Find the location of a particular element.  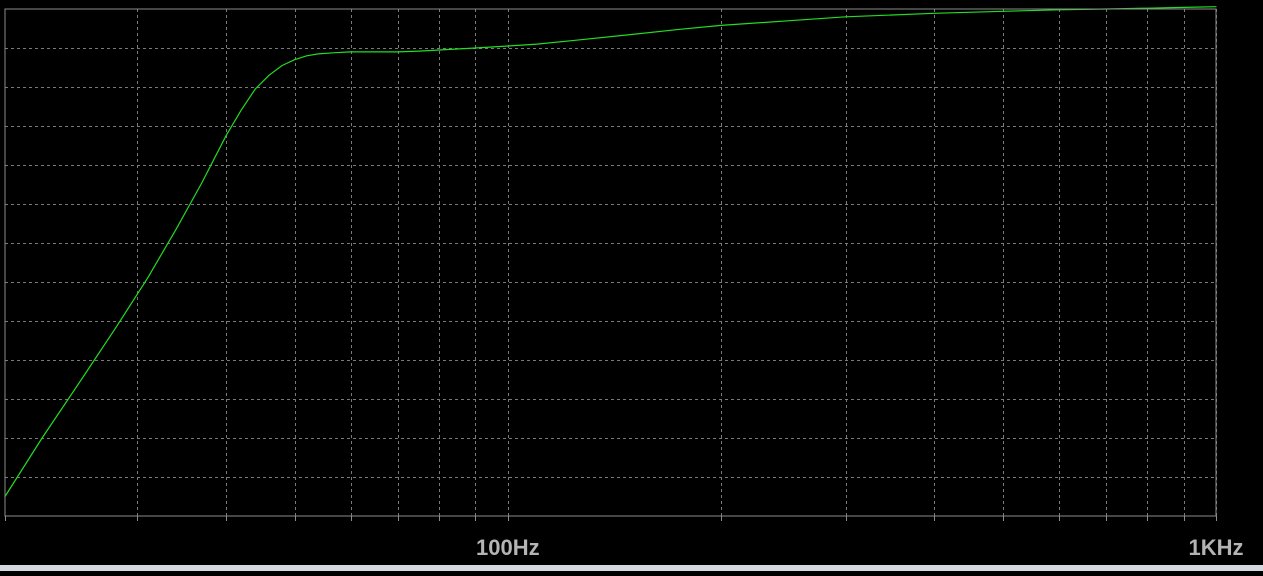

x-axis-ticks is located at coordinates (611, 518).